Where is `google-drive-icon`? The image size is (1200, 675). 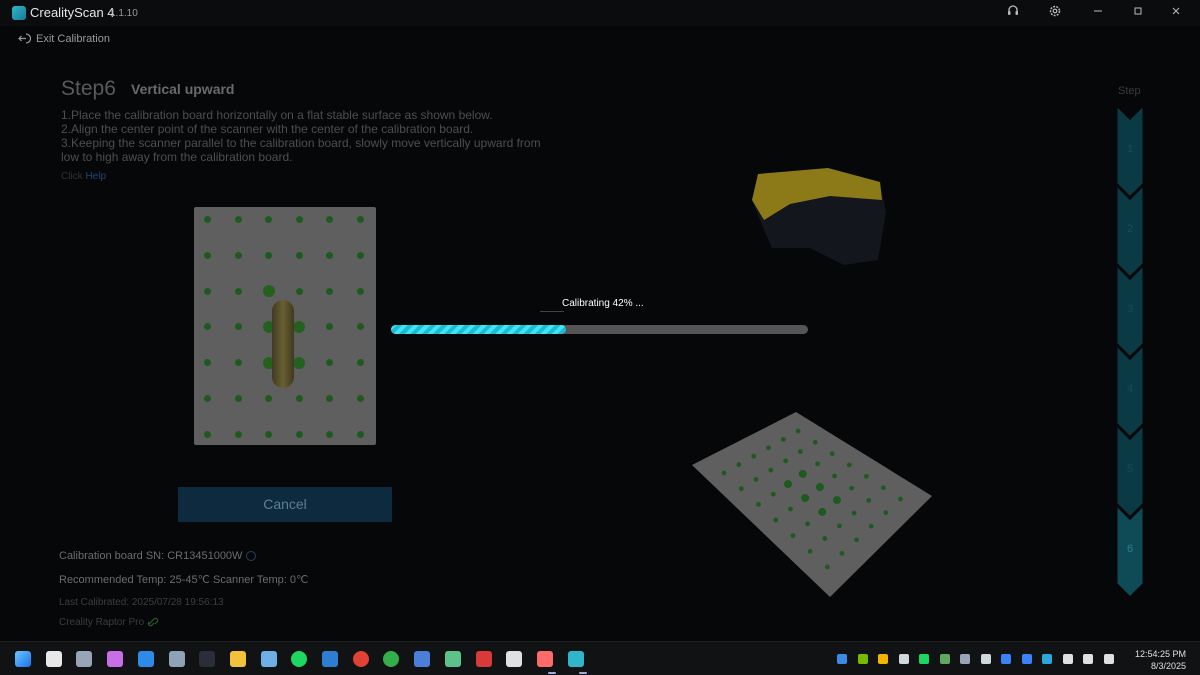
google-drive-icon is located at coordinates (883, 659).